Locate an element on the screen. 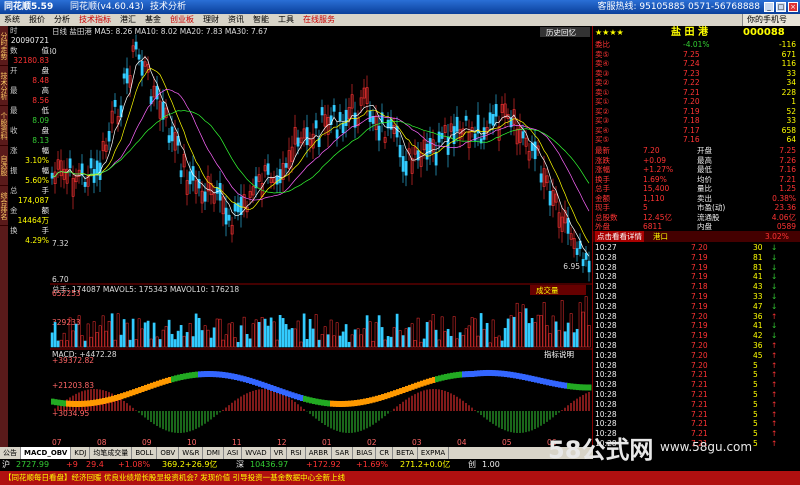 The image size is (800, 485). menu-item-9: 智能 is located at coordinates (261, 19).